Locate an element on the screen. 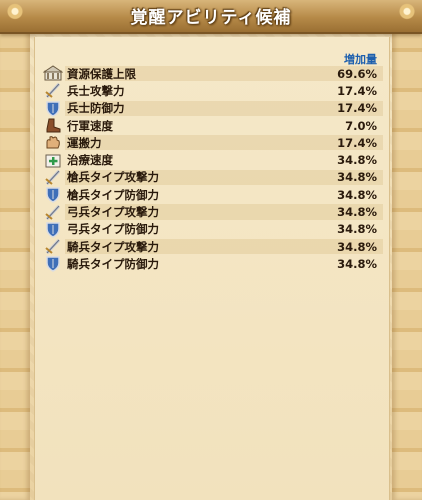 This screenshot has width=422, height=500. ability-label: 槍兵タイプ攻撃力 is located at coordinates (113, 177).